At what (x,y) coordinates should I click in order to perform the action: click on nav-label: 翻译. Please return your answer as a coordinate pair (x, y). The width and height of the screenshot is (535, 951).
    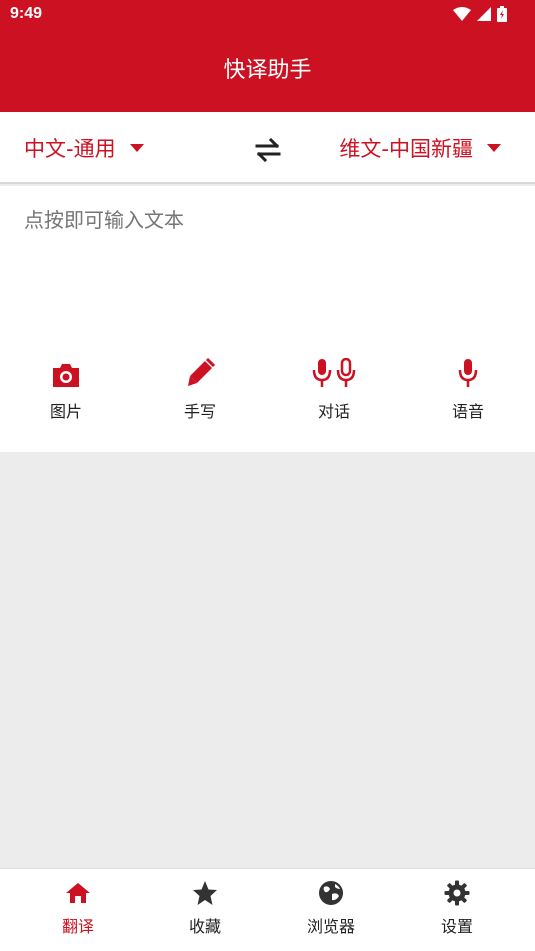
    Looking at the image, I should click on (77, 926).